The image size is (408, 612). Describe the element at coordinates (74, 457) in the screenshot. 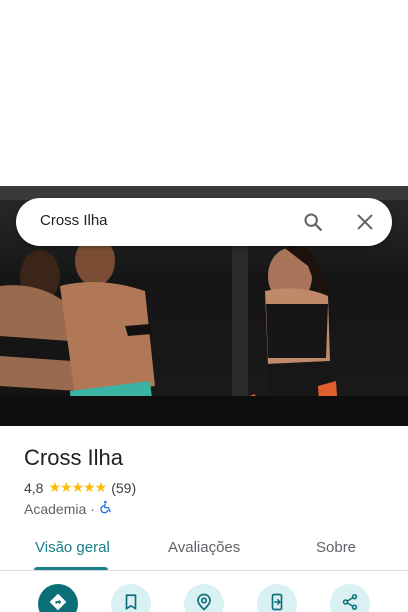

I see `place-title: Cross Ilha` at that location.